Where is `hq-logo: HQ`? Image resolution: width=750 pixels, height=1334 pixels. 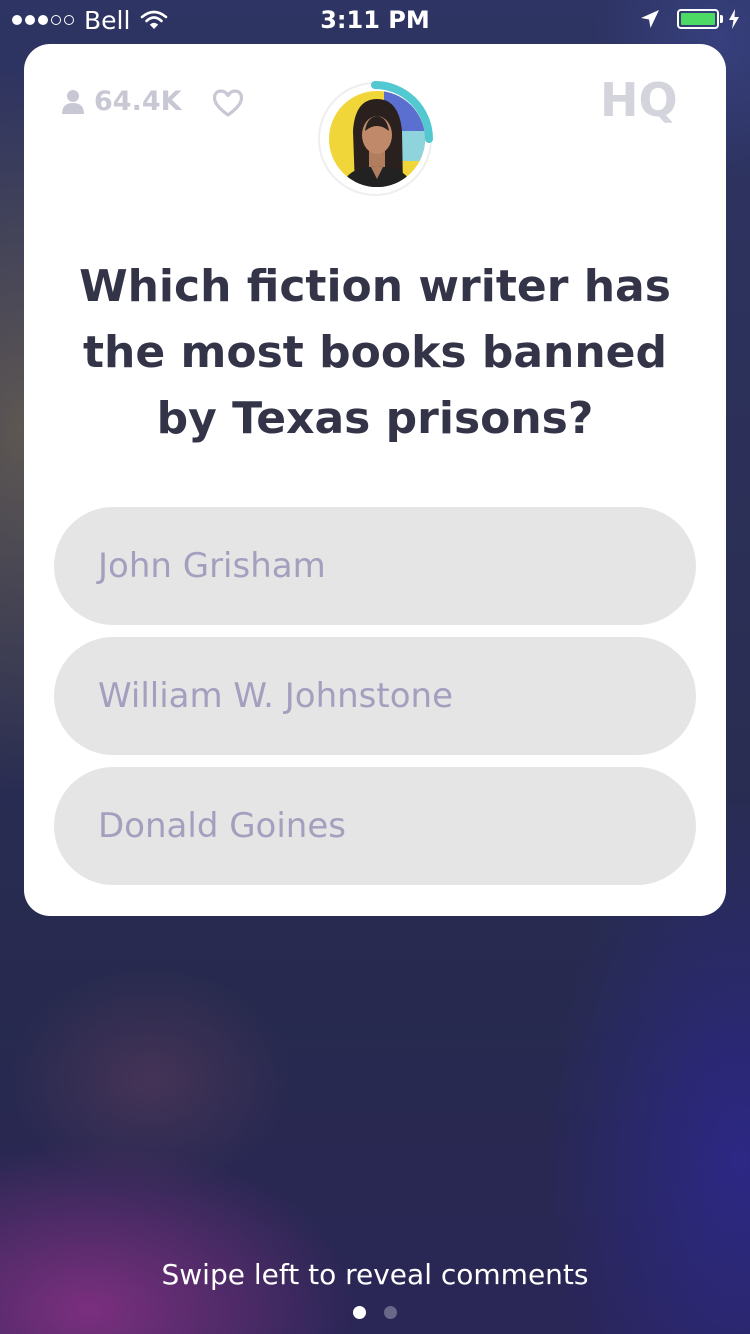
hq-logo: HQ is located at coordinates (639, 100).